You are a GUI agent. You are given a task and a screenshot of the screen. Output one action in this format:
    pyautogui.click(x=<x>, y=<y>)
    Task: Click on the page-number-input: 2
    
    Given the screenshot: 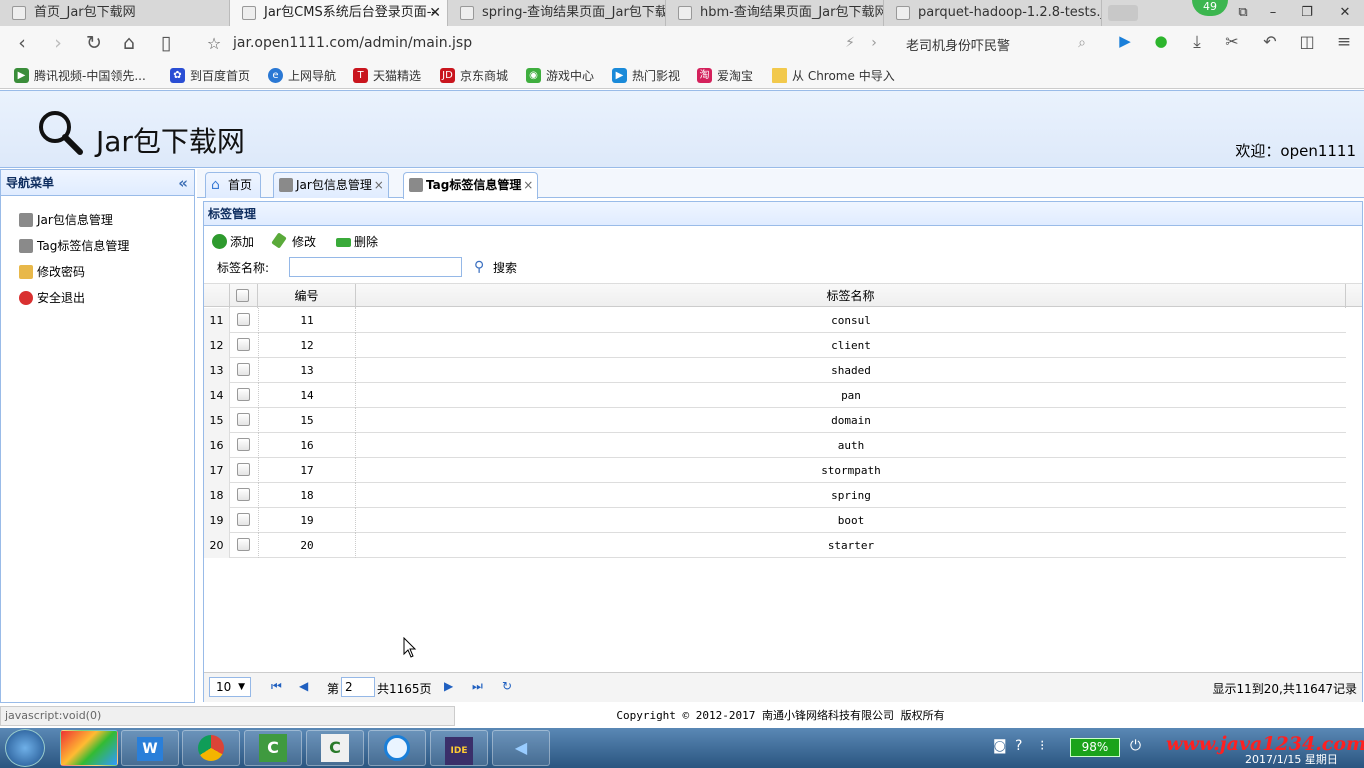 What is the action you would take?
    pyautogui.click(x=358, y=687)
    